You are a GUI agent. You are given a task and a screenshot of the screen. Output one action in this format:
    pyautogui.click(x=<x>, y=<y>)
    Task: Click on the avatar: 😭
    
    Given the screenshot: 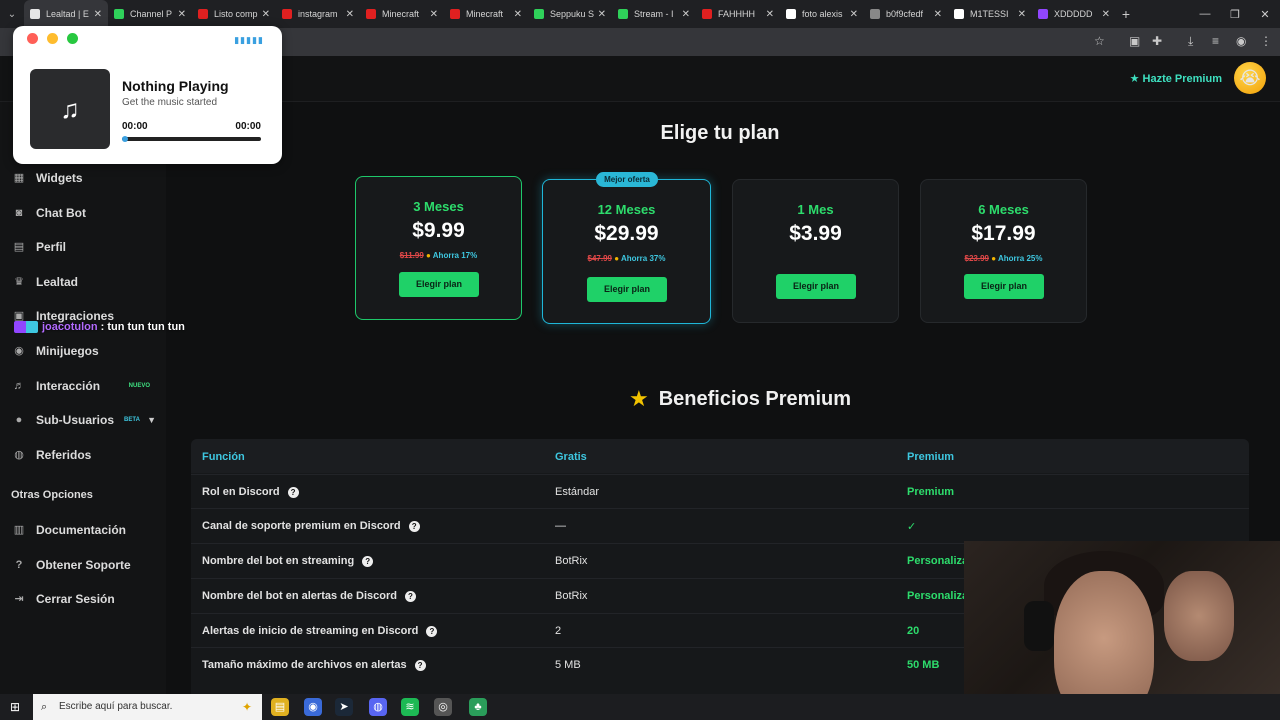 What is the action you would take?
    pyautogui.click(x=1250, y=78)
    